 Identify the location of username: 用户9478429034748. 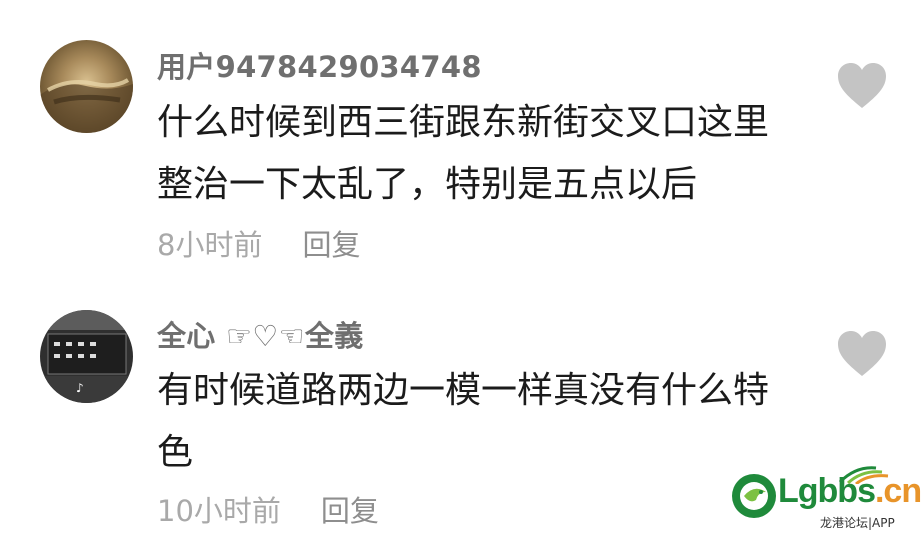
(319, 65).